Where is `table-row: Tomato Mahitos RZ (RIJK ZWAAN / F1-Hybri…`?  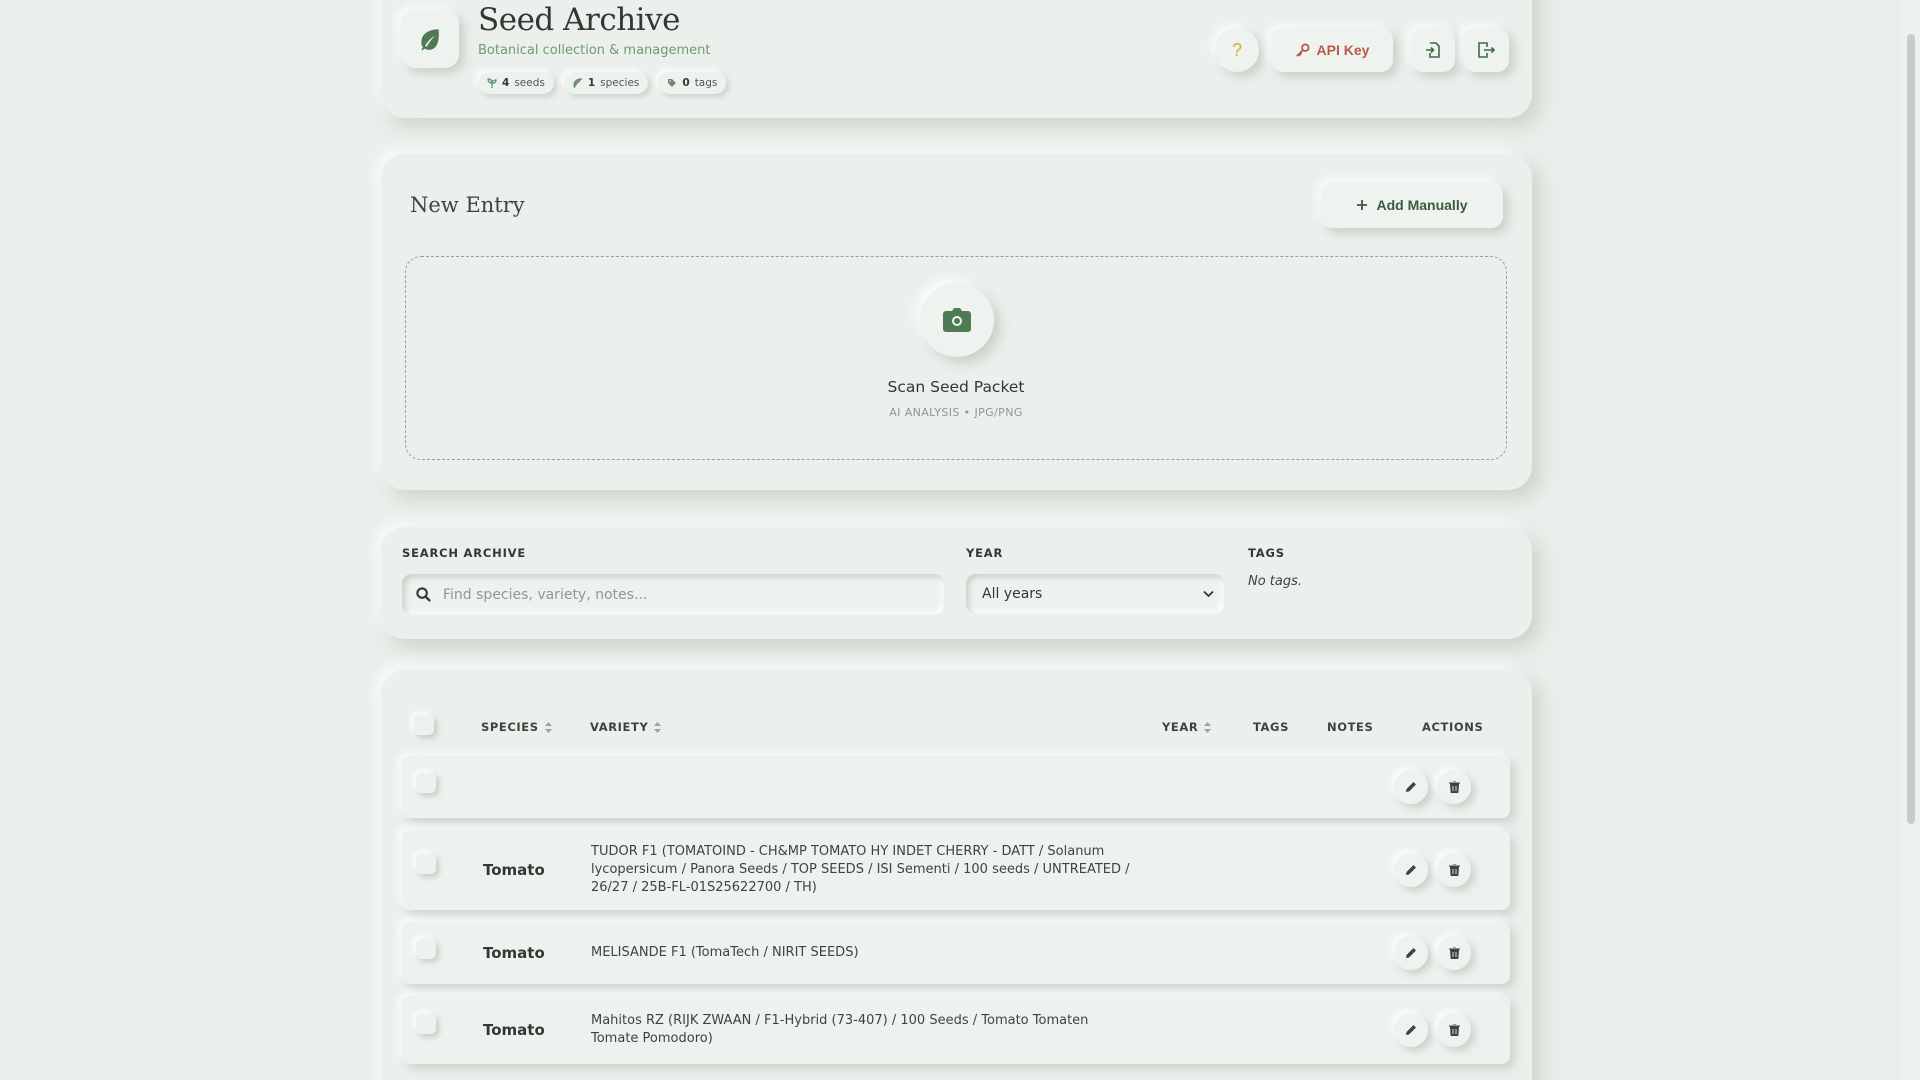 table-row: Tomato Mahitos RZ (RIJK ZWAAN / F1-Hybri… is located at coordinates (956, 1030).